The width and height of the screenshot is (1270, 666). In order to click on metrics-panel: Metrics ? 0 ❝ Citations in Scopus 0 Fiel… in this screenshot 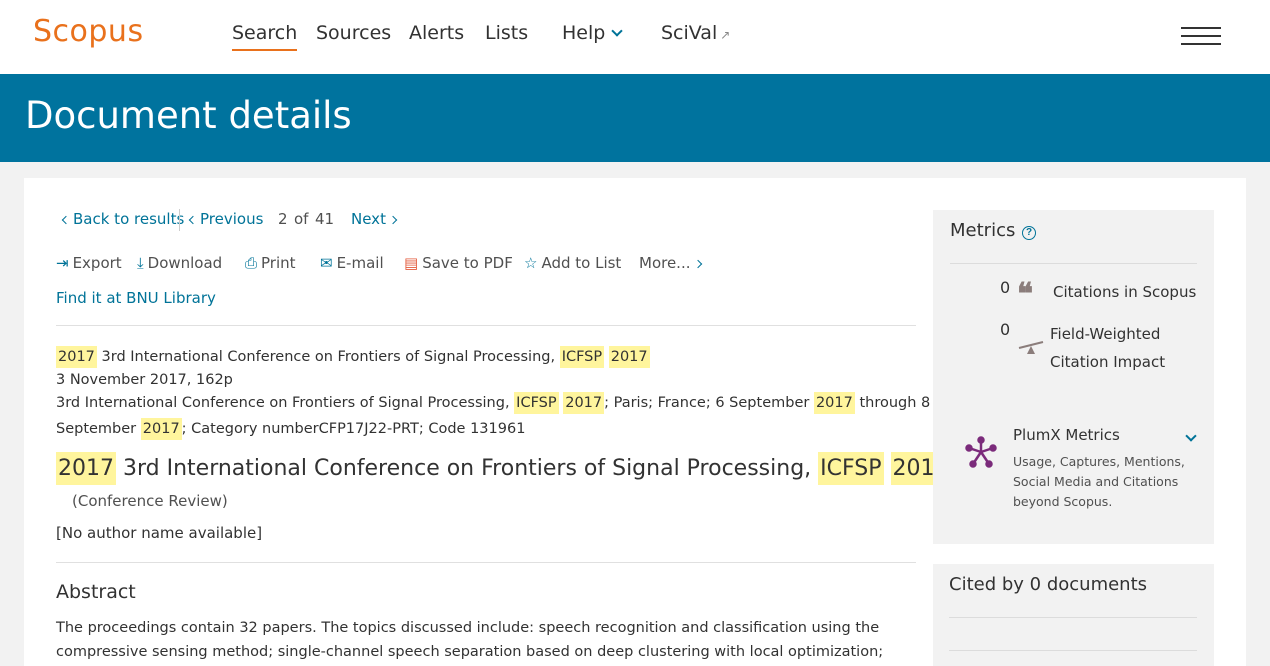, I will do `click(1073, 377)`.